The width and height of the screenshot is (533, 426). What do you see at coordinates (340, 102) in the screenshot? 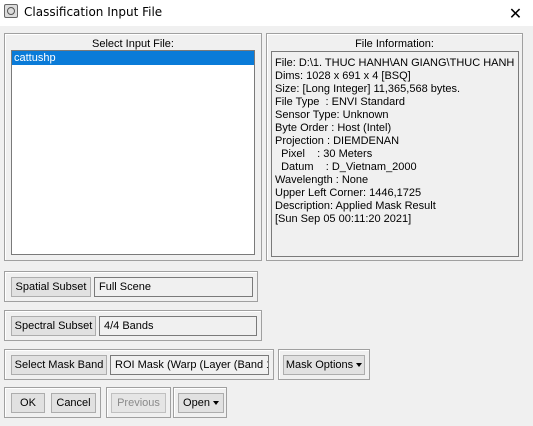
I see `info-line: File Type : ENVI Standard` at bounding box center [340, 102].